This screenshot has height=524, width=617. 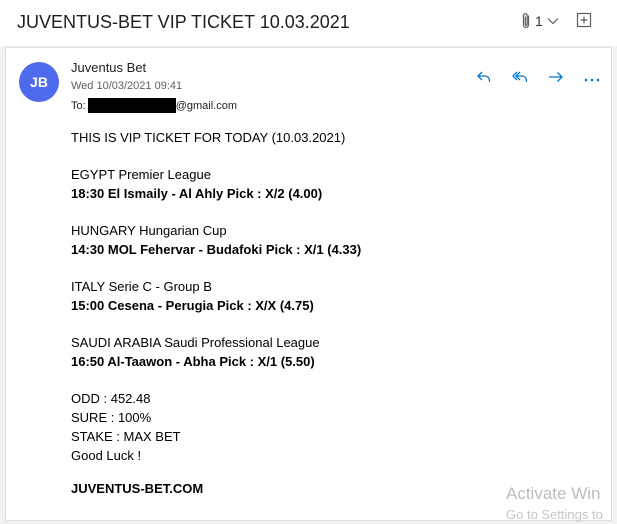 I want to click on match-league: EGYPT Premier League, so click(x=141, y=174).